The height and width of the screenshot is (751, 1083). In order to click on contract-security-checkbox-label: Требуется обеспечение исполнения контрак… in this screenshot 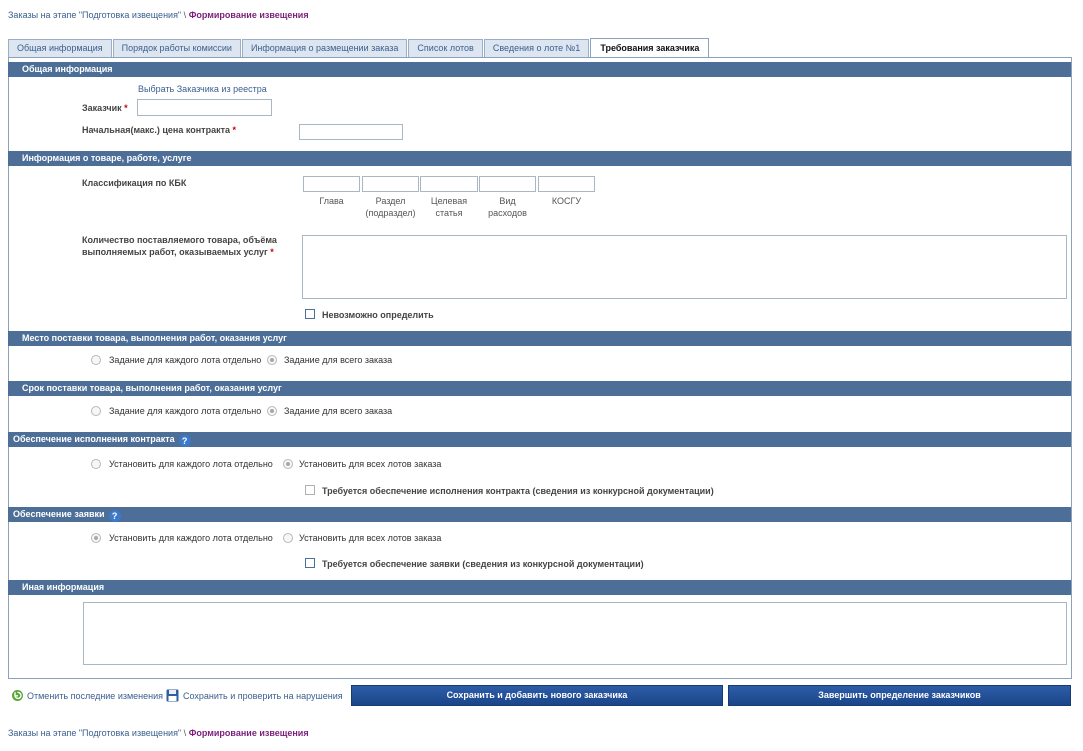, I will do `click(518, 491)`.